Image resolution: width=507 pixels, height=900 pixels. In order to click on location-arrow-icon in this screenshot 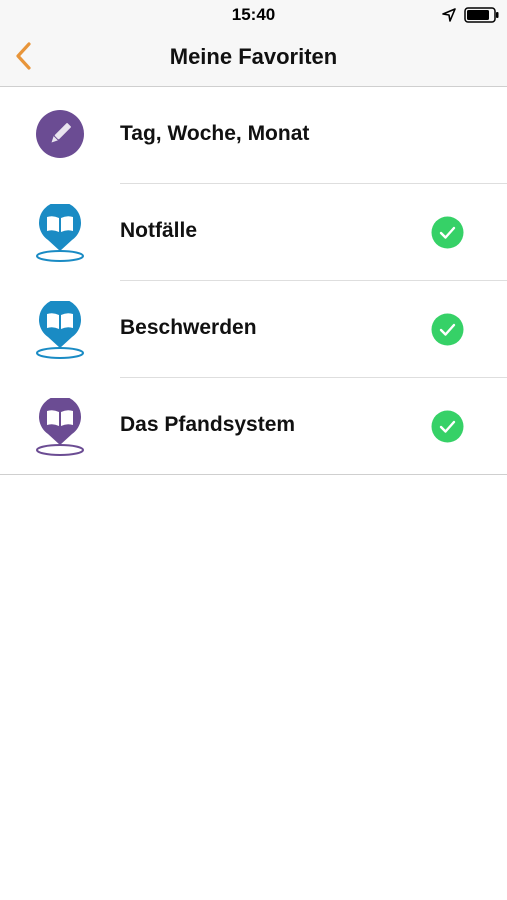, I will do `click(449, 15)`.